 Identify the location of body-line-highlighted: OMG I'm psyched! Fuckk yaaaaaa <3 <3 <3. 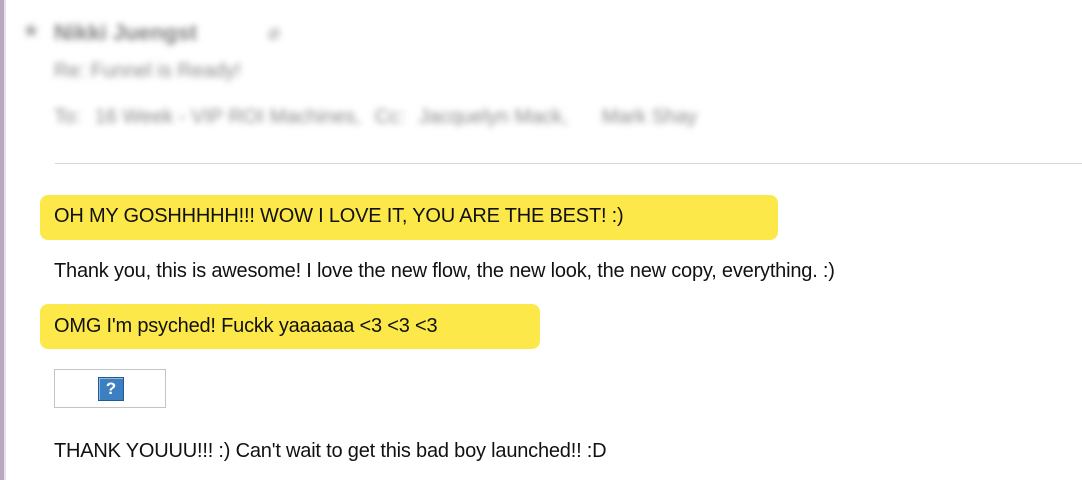
(246, 326).